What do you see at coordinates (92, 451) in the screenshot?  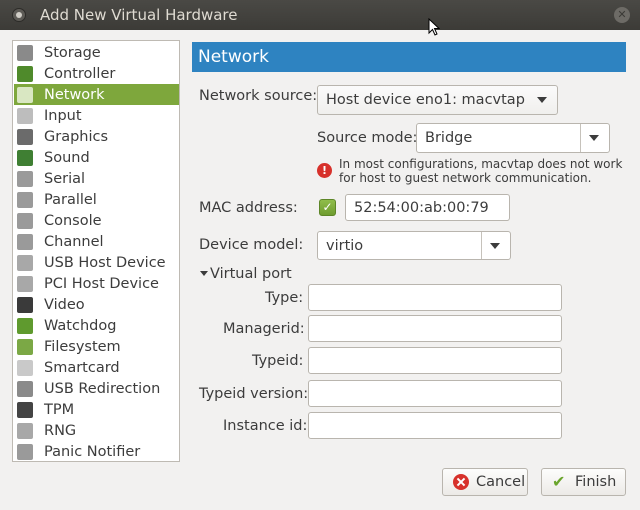 I see `sidebar-item-label: Panic Notifier` at bounding box center [92, 451].